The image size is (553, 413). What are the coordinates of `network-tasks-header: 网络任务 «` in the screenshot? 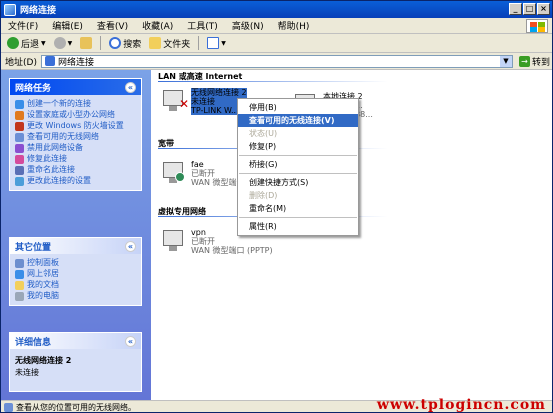 It's located at (75, 87).